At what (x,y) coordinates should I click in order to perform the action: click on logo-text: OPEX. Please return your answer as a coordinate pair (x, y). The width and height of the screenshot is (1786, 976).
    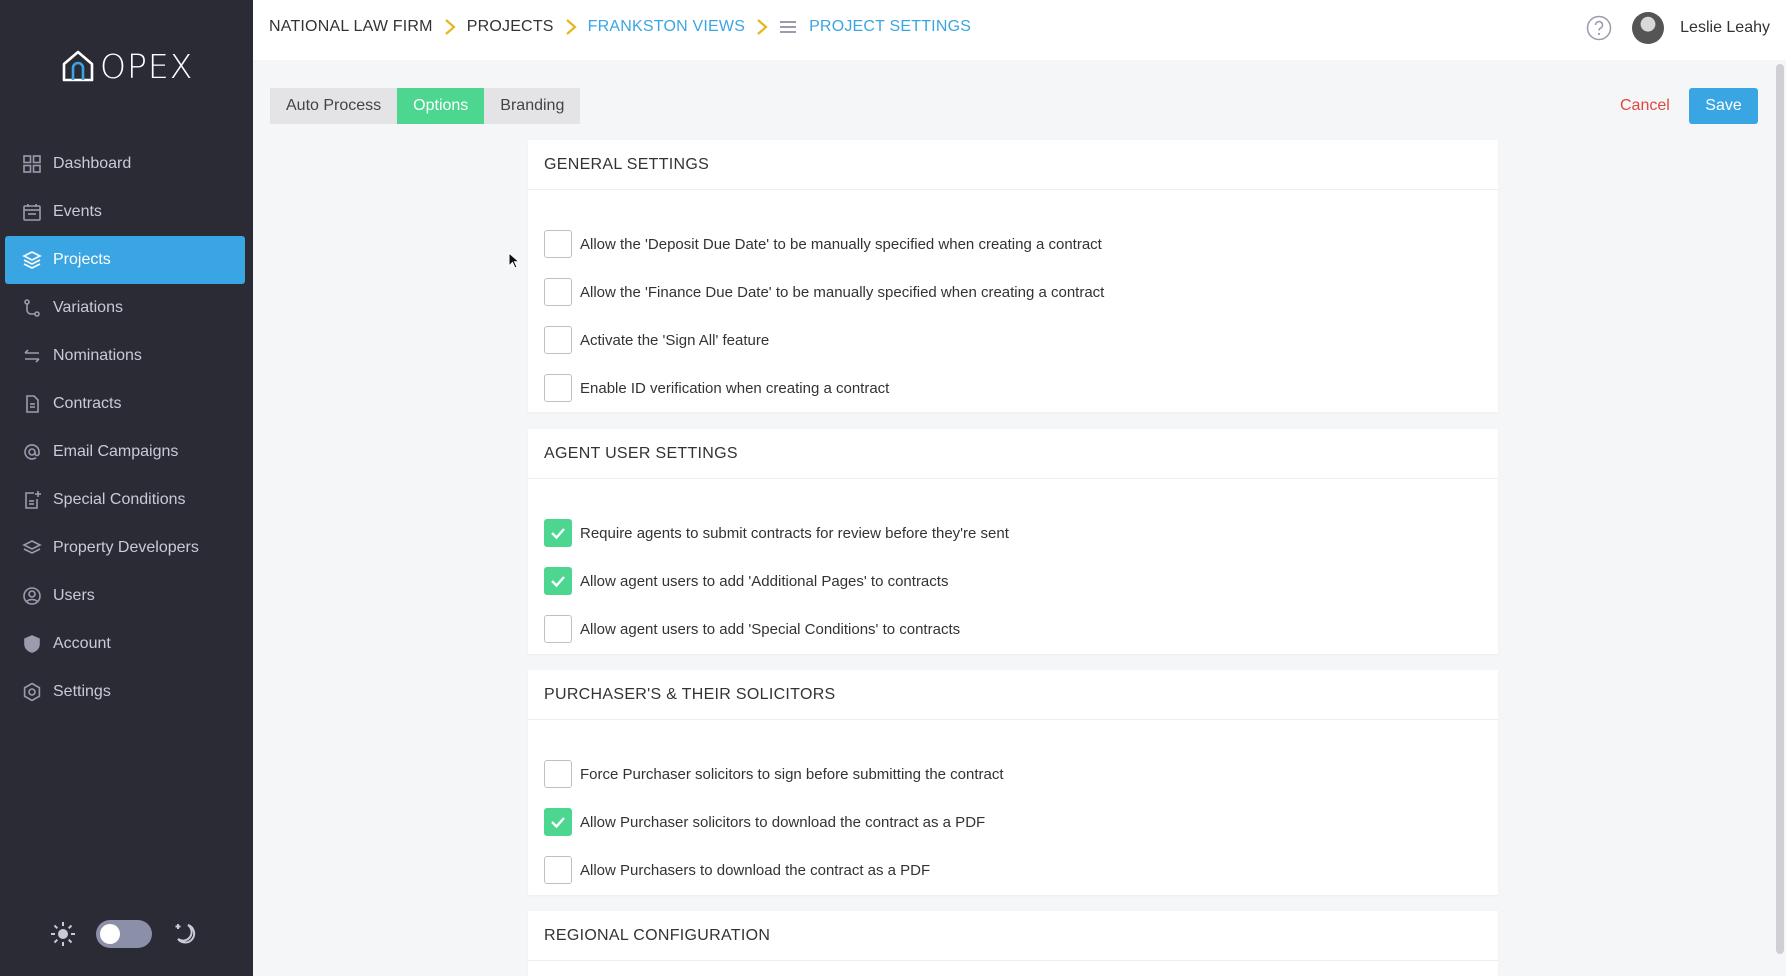
    Looking at the image, I should click on (147, 66).